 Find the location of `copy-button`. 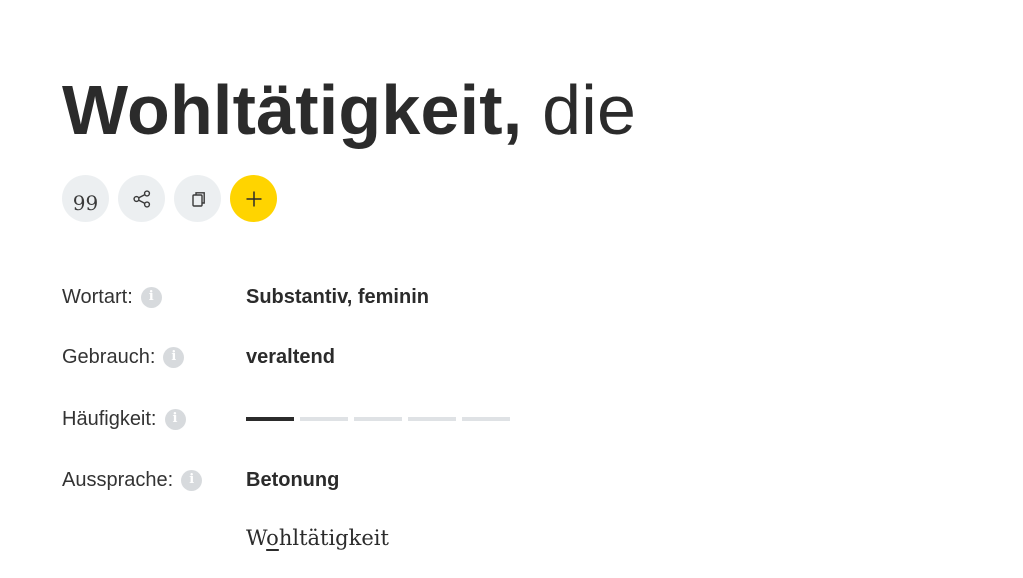

copy-button is located at coordinates (197, 198).